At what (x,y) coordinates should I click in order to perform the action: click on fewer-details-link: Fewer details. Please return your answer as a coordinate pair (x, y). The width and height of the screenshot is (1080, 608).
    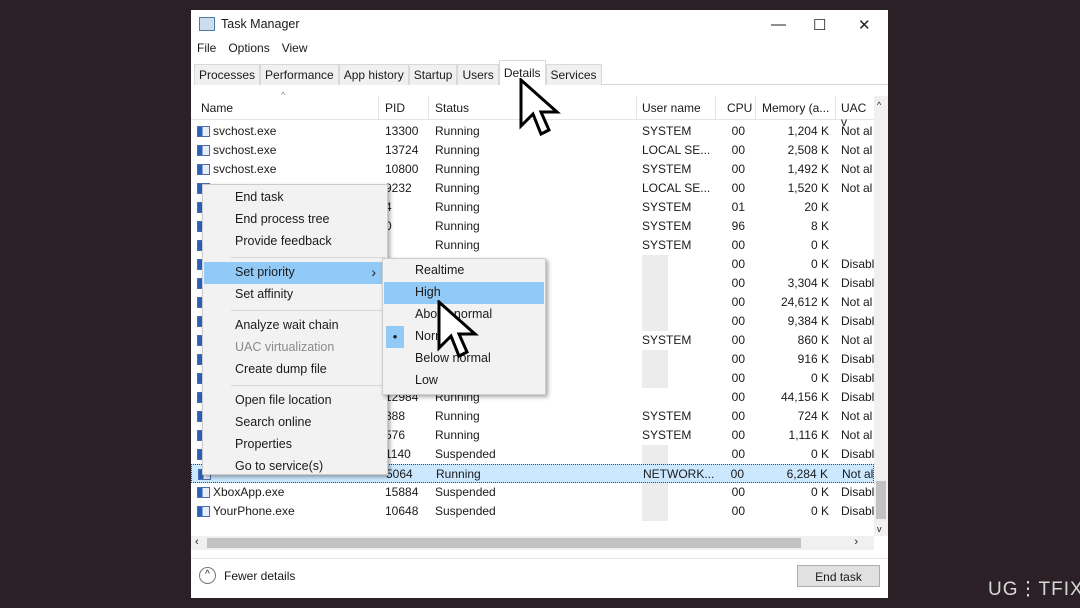
    Looking at the image, I should click on (259, 576).